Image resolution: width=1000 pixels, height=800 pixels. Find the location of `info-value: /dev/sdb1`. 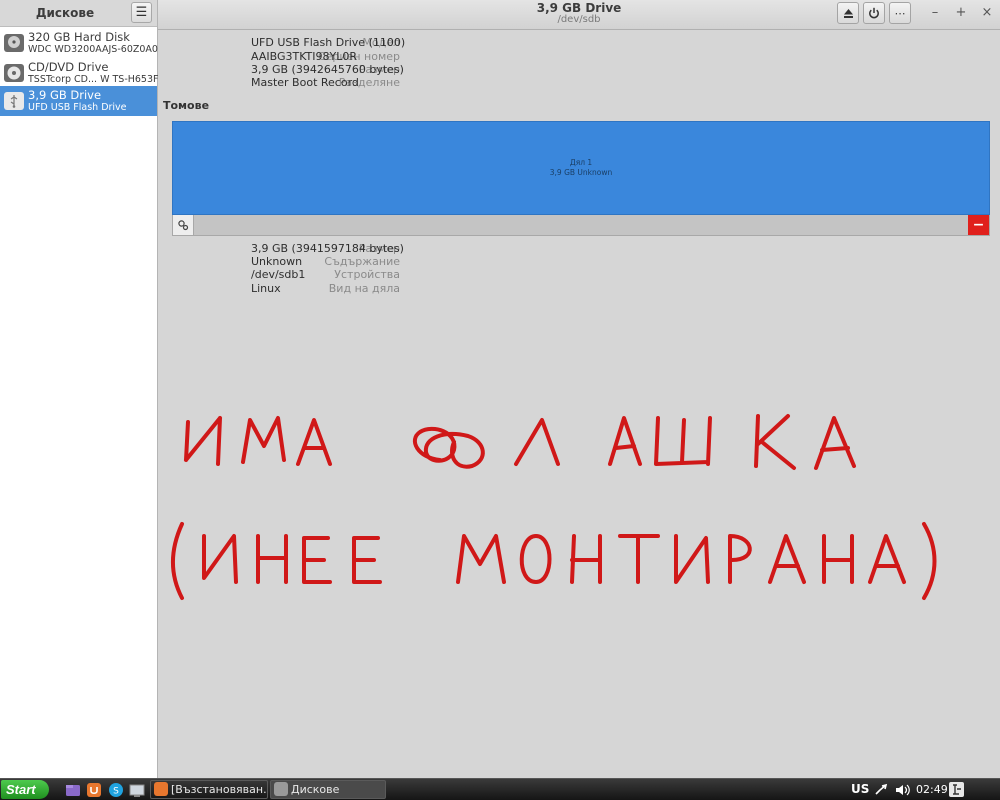

info-value: /dev/sdb1 is located at coordinates (278, 274).